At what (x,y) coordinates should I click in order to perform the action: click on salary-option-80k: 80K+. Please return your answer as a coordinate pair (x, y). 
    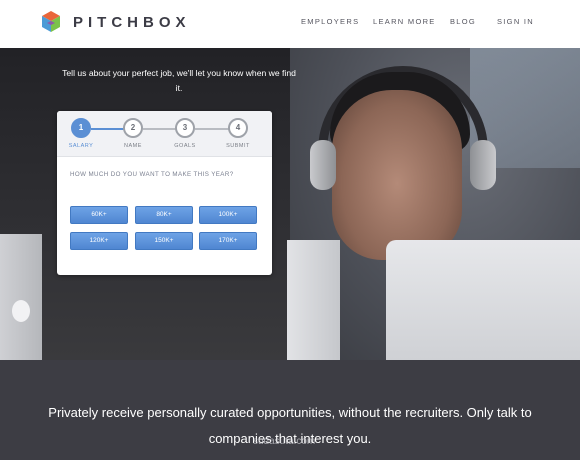
    Looking at the image, I should click on (164, 215).